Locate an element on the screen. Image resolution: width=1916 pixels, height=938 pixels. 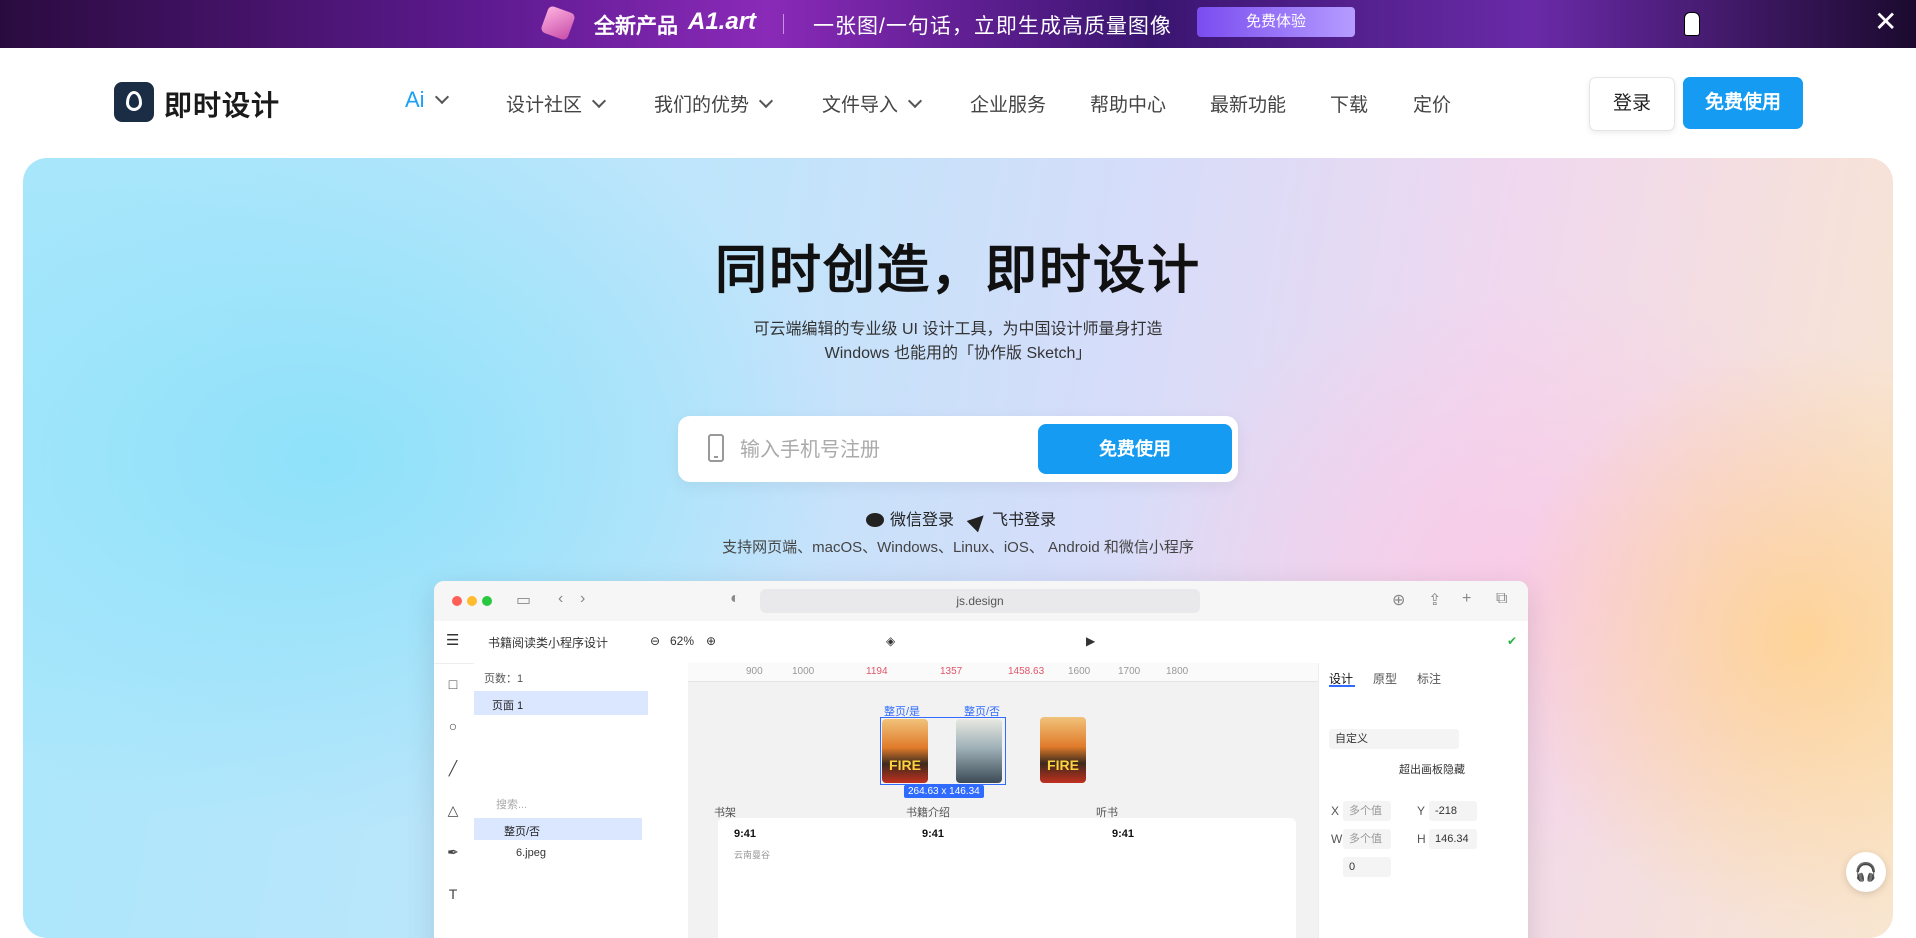
tab-annotation: 标注 is located at coordinates (1429, 678).